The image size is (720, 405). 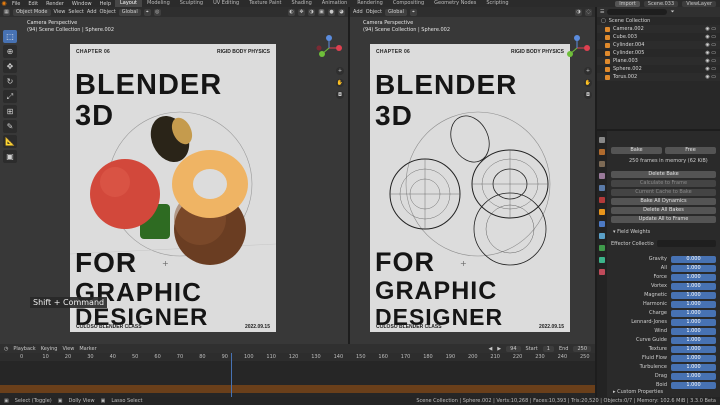 What do you see at coordinates (340, 71) in the screenshot?
I see `zoom-icon: +` at bounding box center [340, 71].